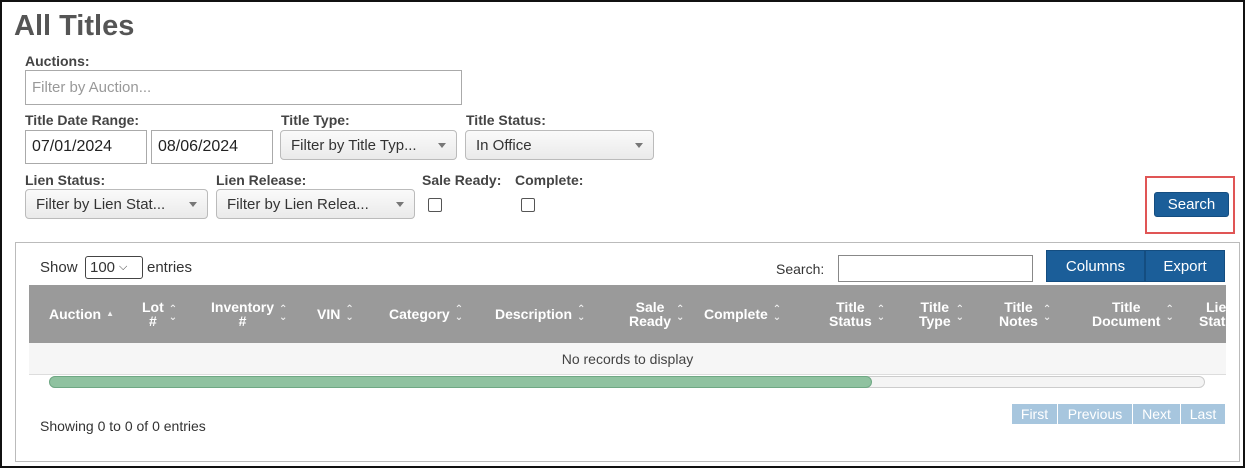 The image size is (1245, 468). What do you see at coordinates (1126, 321) in the screenshot?
I see `column-header-label-line2: Document` at bounding box center [1126, 321].